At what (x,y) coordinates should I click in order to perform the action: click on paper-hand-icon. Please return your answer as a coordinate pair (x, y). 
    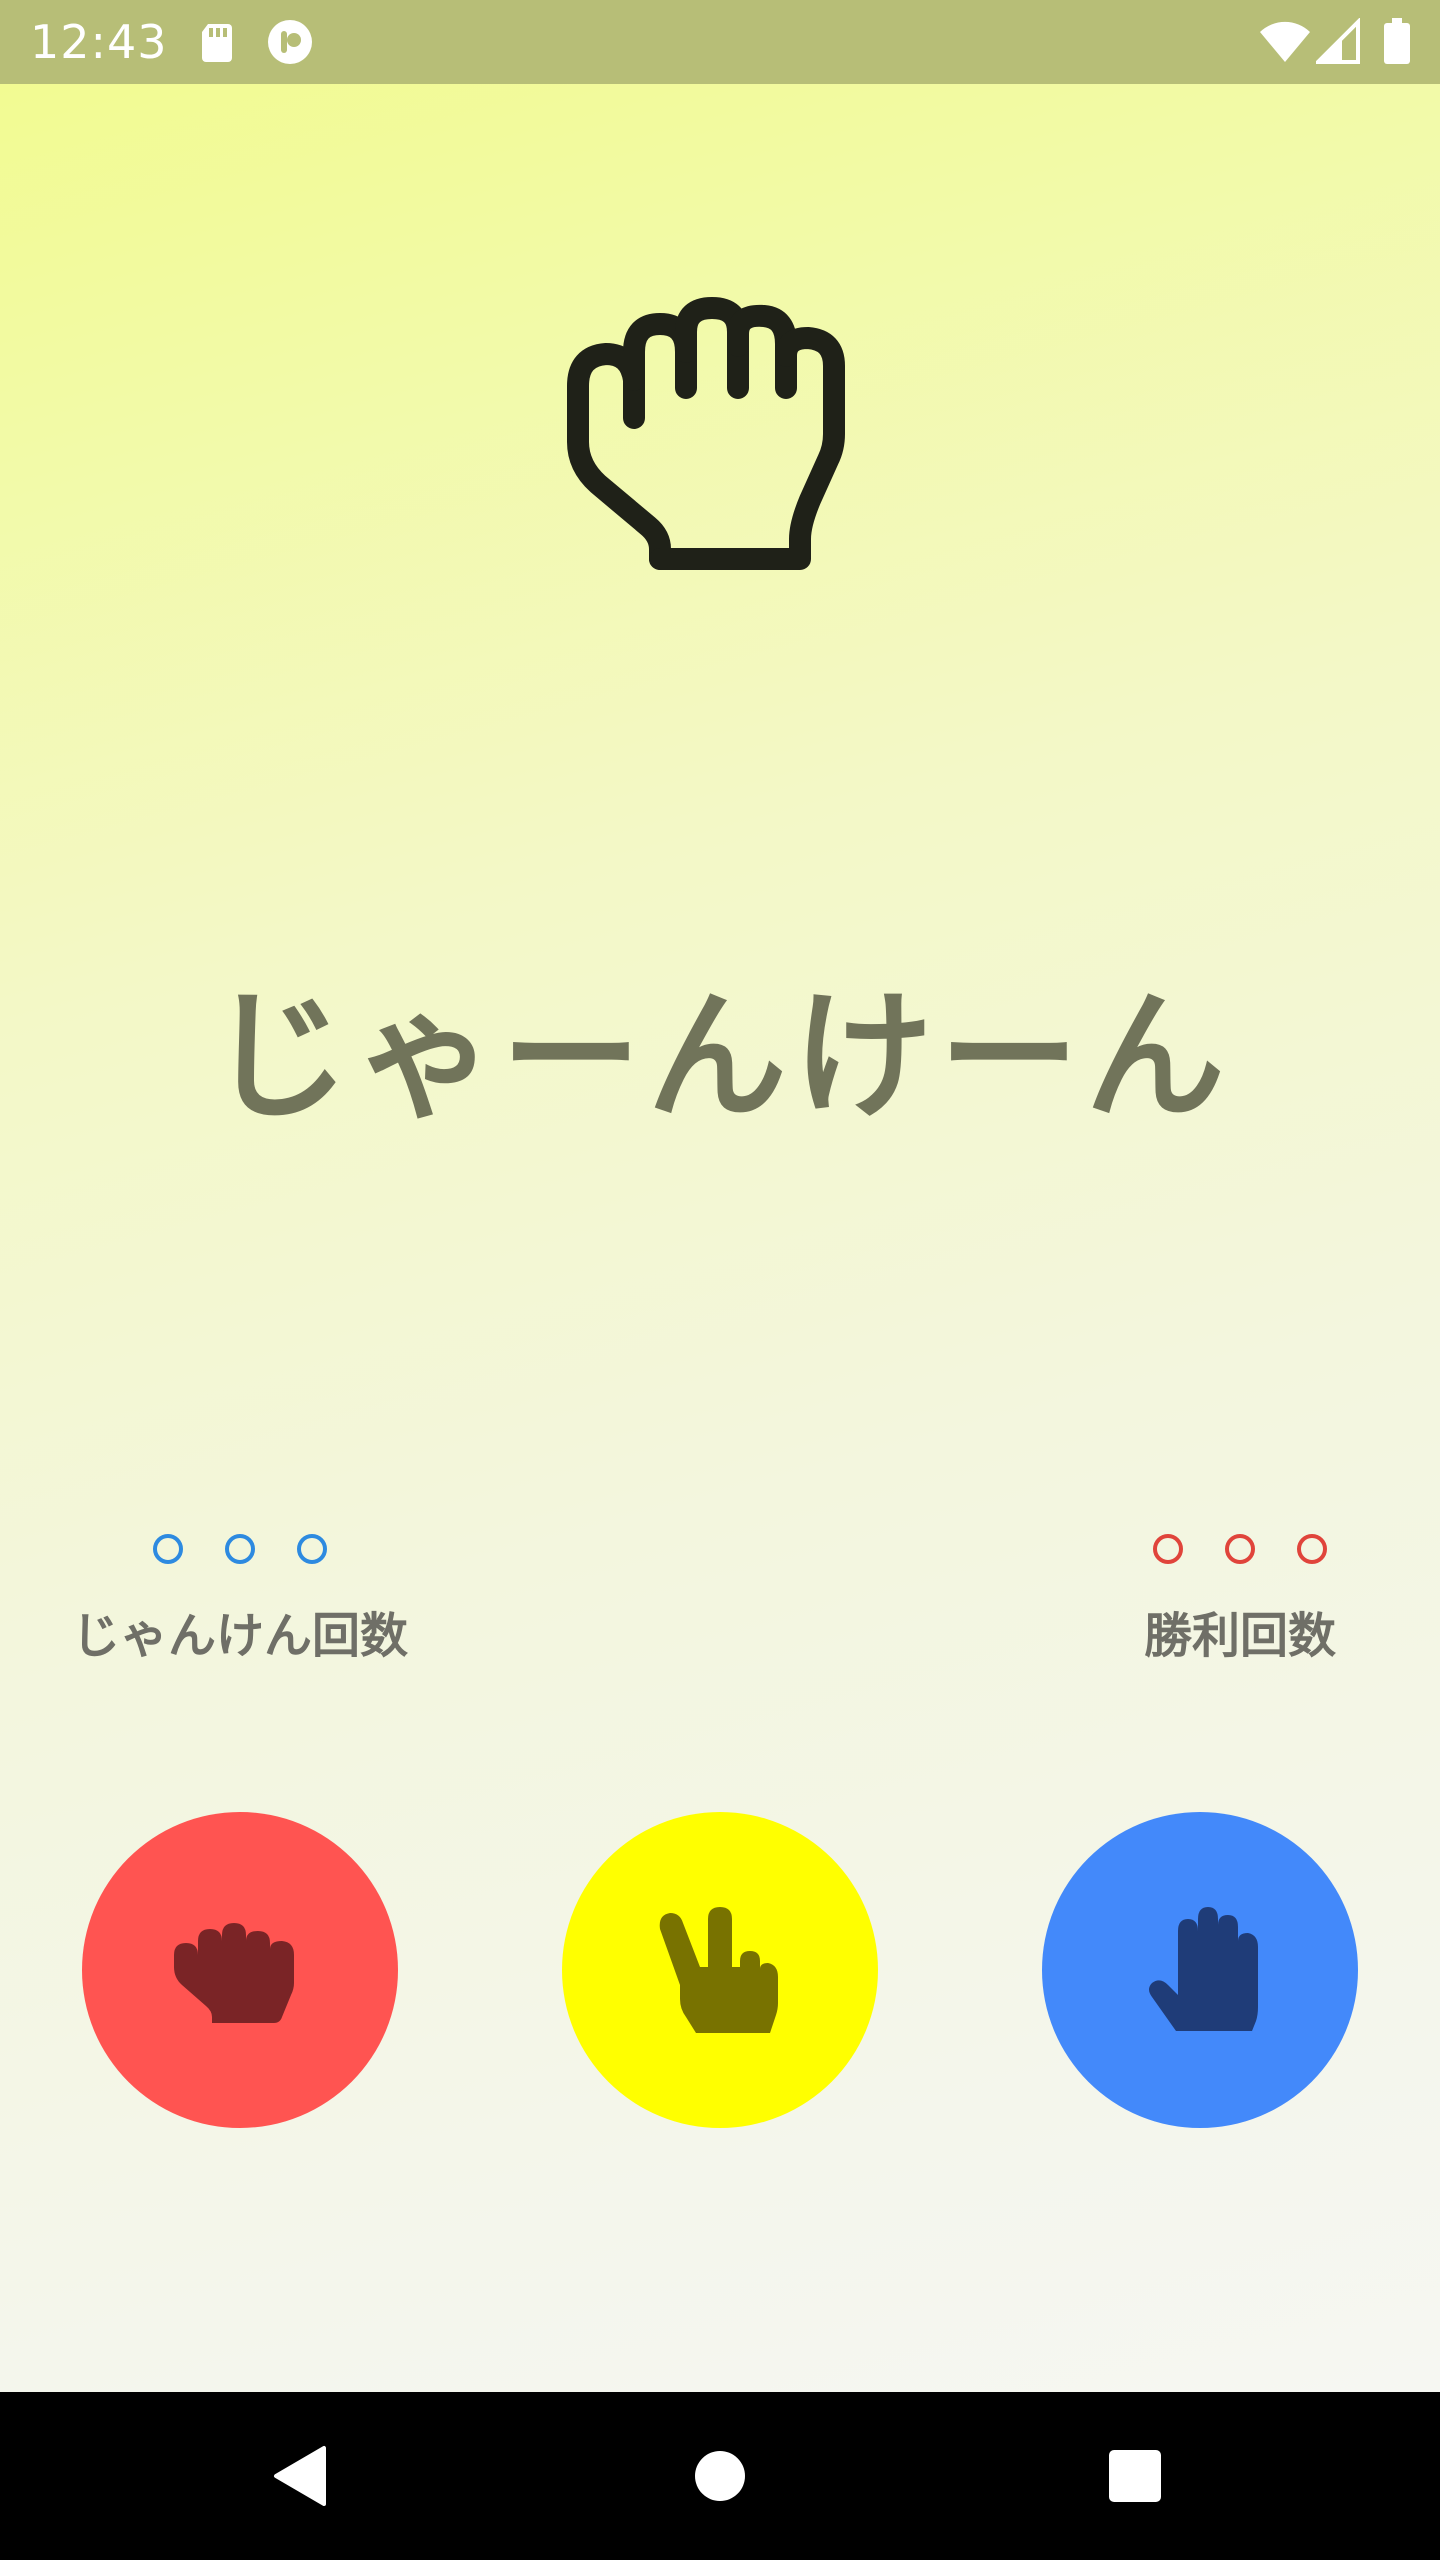
    Looking at the image, I should click on (1203, 1969).